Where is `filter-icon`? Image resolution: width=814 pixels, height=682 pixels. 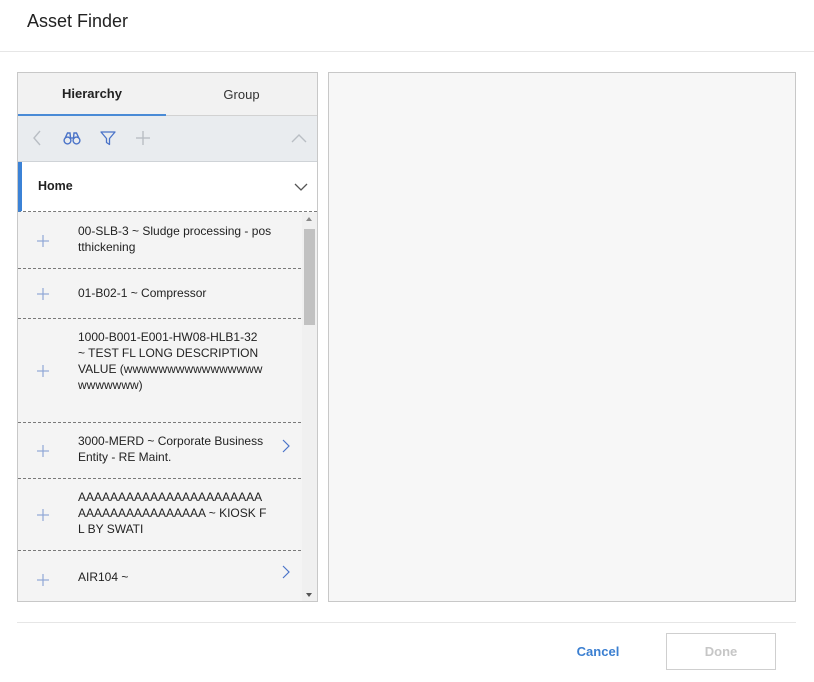 filter-icon is located at coordinates (108, 138).